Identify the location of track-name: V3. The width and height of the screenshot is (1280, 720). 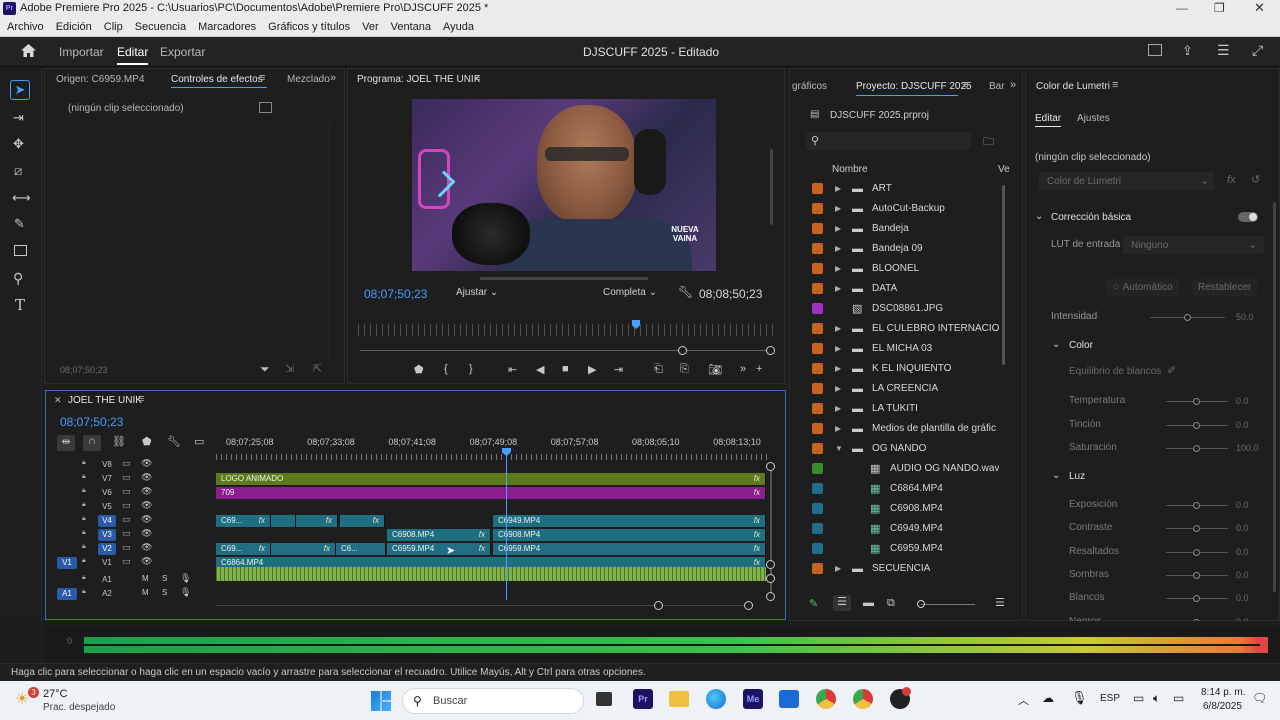
(107, 535).